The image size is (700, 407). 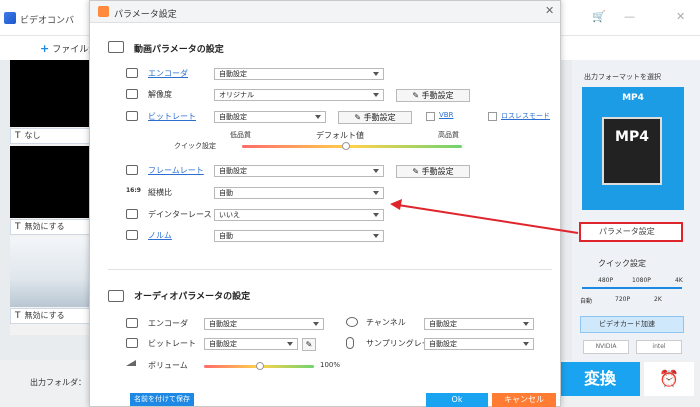 I want to click on arrow-head, so click(x=396, y=204).